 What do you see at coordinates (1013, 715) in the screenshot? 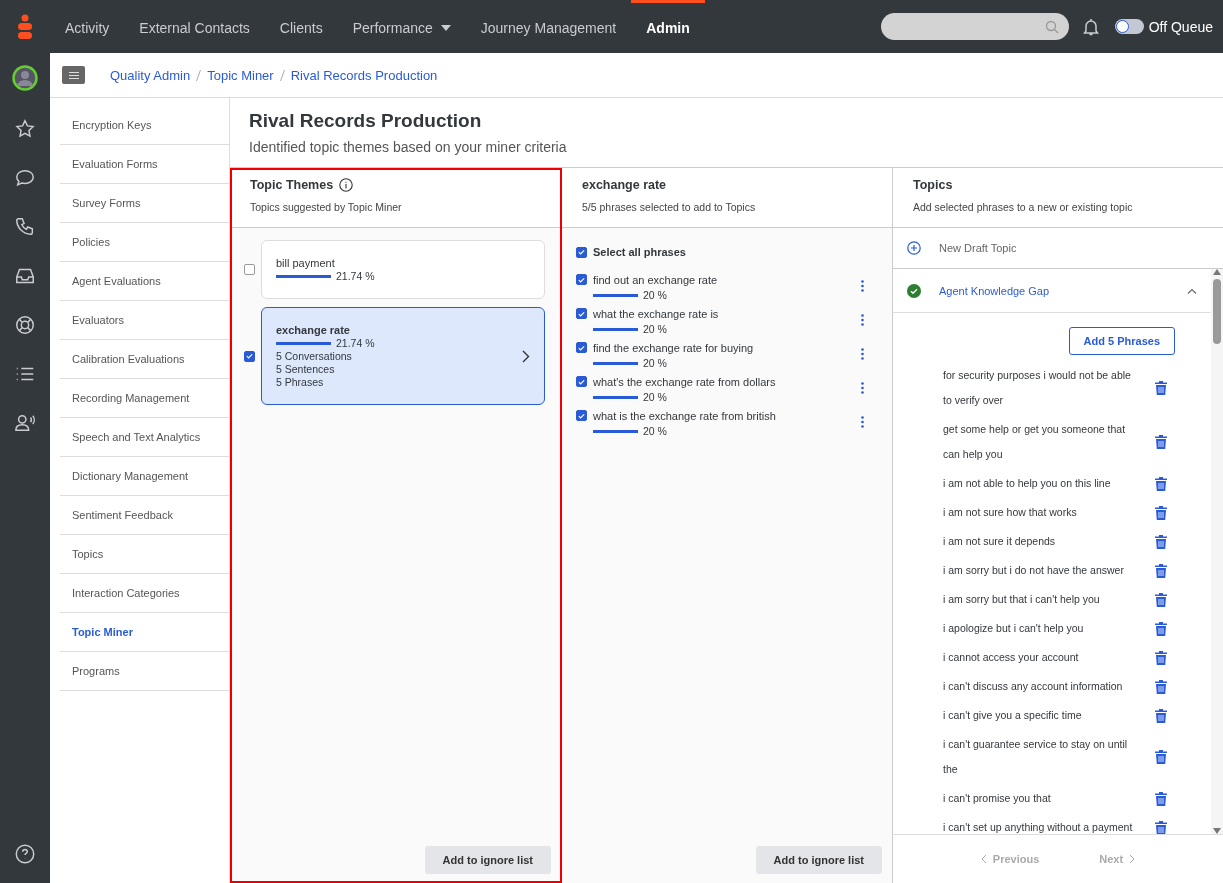
I see `topic-phrase: i can't give you a specific time` at bounding box center [1013, 715].